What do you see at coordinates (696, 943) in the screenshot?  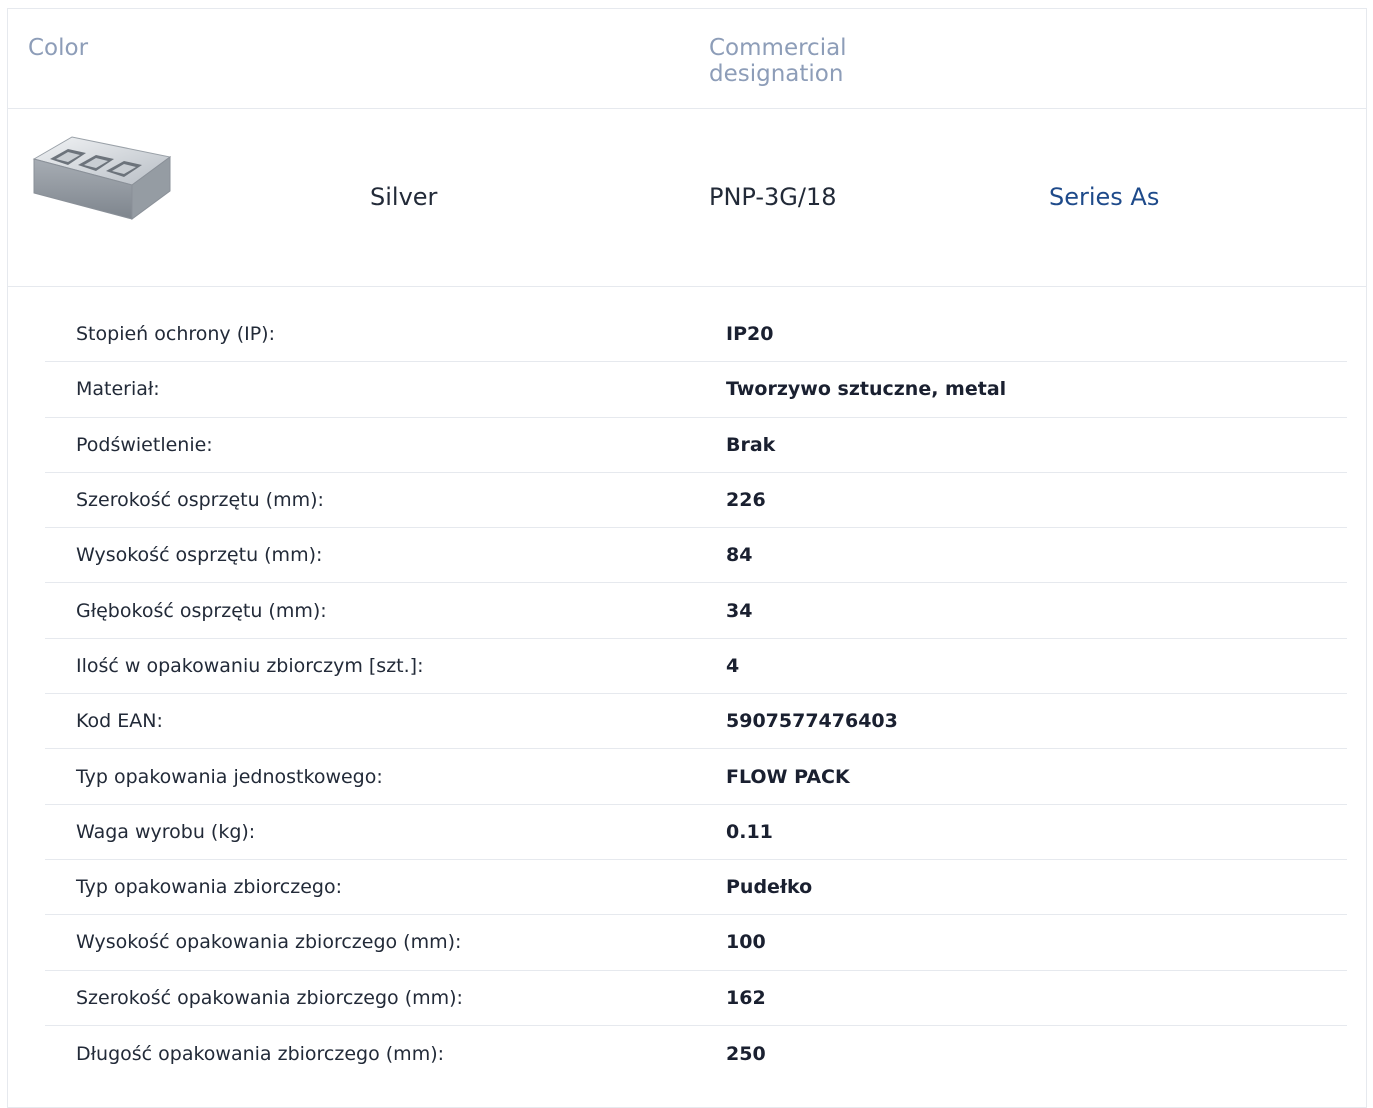 I see `spec-row: Wysokość opakowania zbiorczego (mm): 100` at bounding box center [696, 943].